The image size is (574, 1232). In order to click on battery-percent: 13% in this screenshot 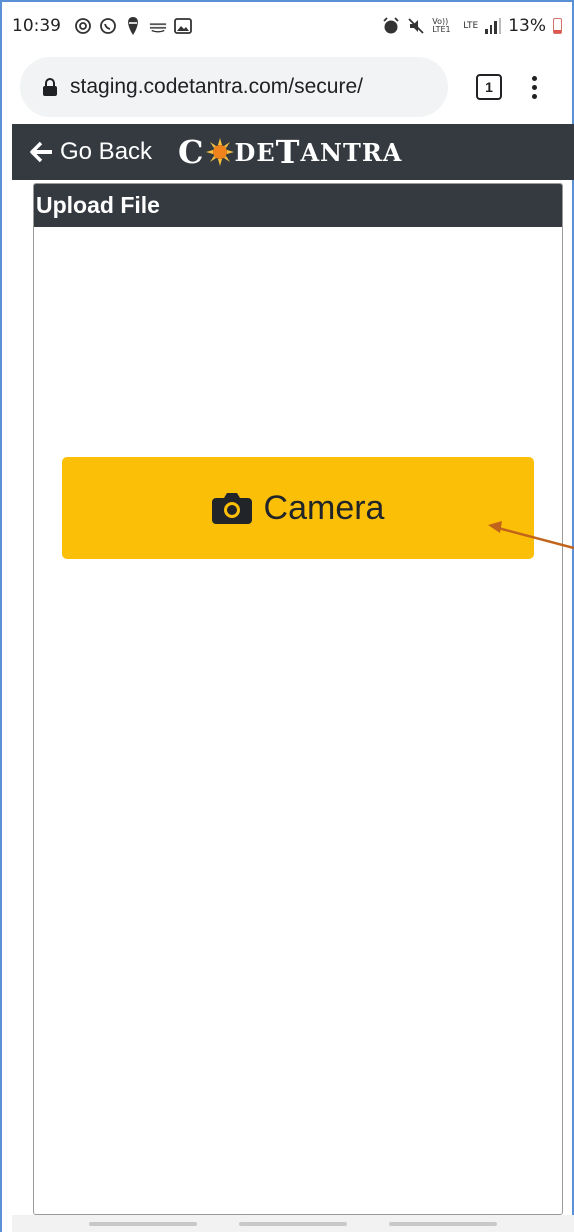, I will do `click(527, 26)`.